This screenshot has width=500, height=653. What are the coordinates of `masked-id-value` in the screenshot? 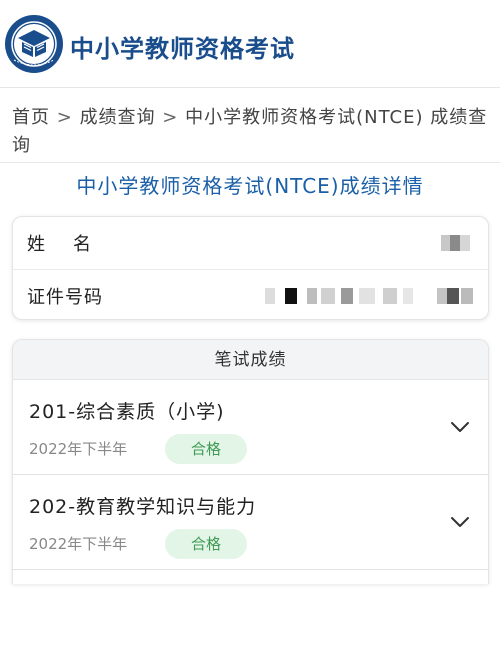 It's located at (370, 296).